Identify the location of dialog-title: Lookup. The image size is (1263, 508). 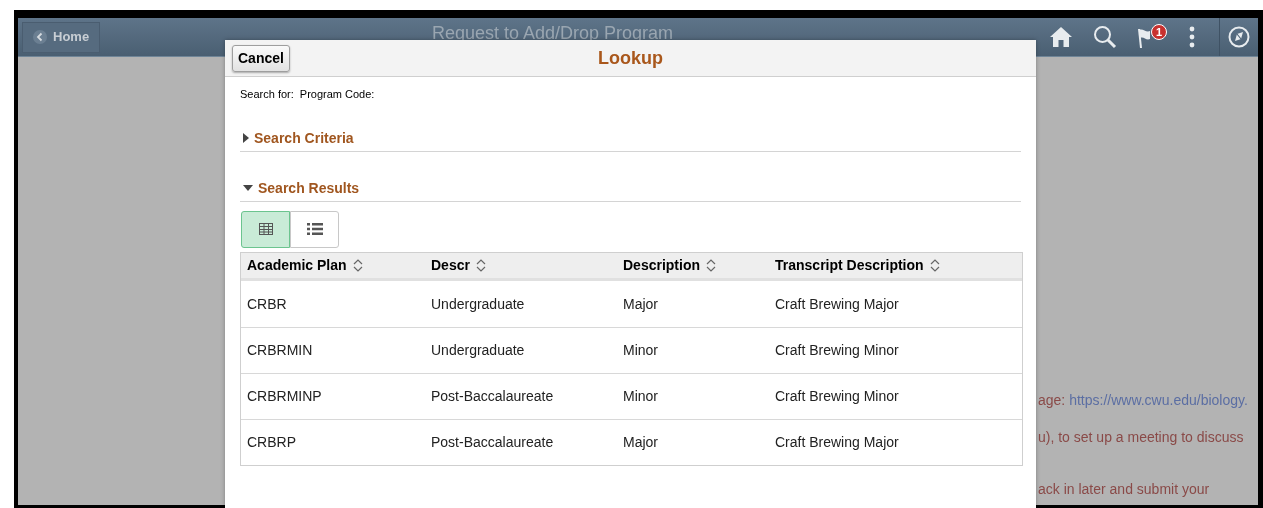
(630, 58).